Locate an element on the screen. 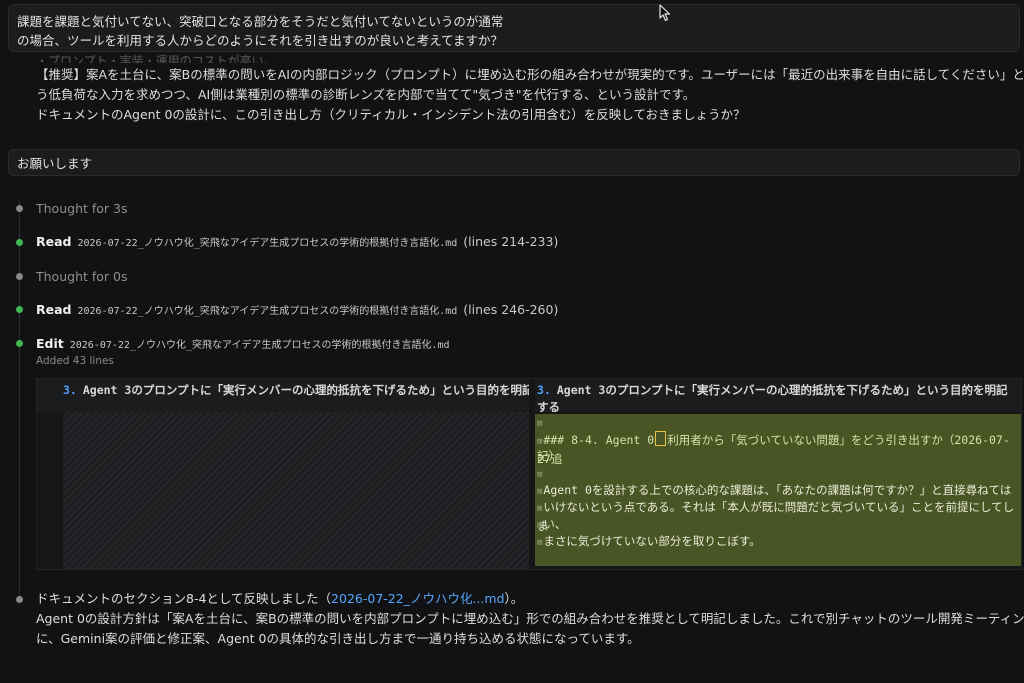 Image resolution: width=1024 pixels, height=683 pixels. diff-added-text: まさに気づけていない部分を取りこぼす。 is located at coordinates (652, 541).